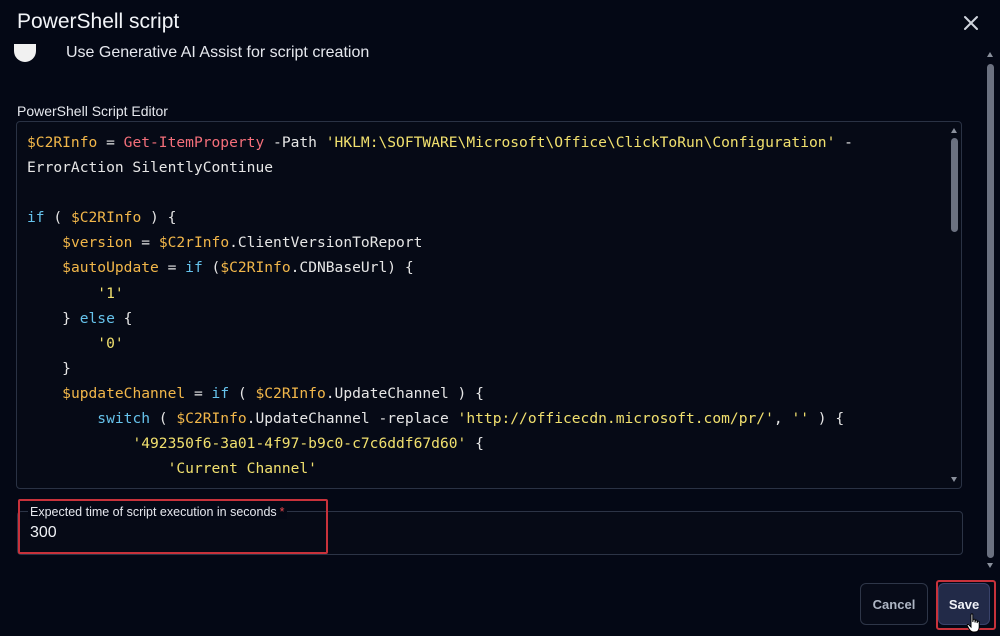 The width and height of the screenshot is (1000, 636). Describe the element at coordinates (971, 23) in the screenshot. I see `close-icon` at that location.